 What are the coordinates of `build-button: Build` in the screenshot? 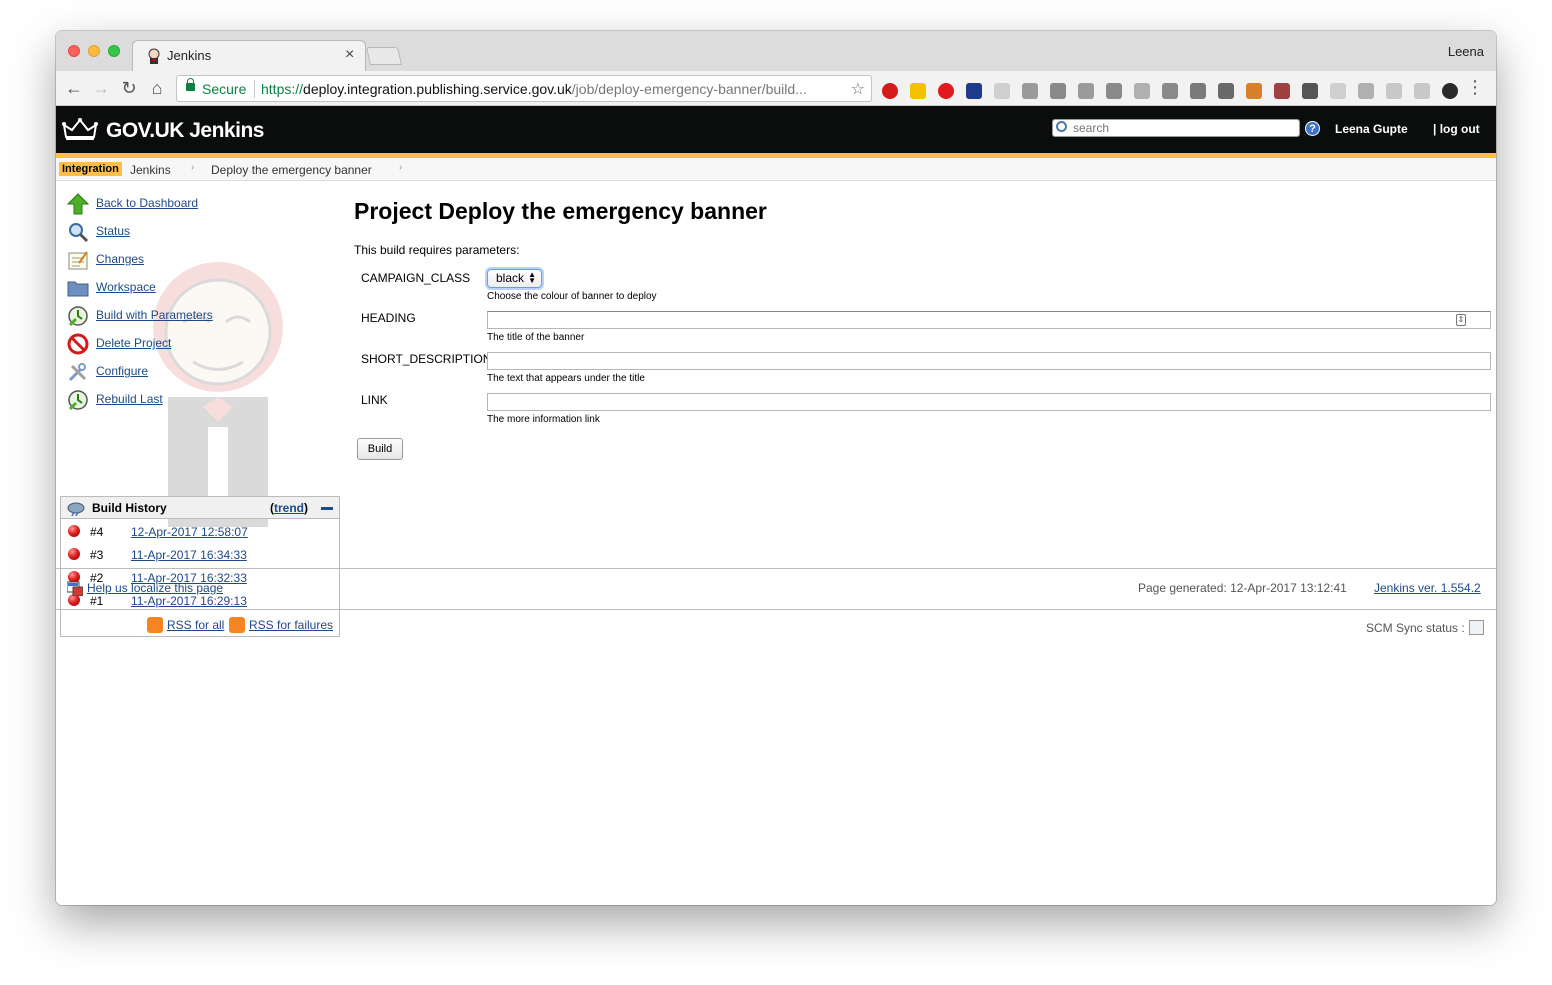 It's located at (380, 449).